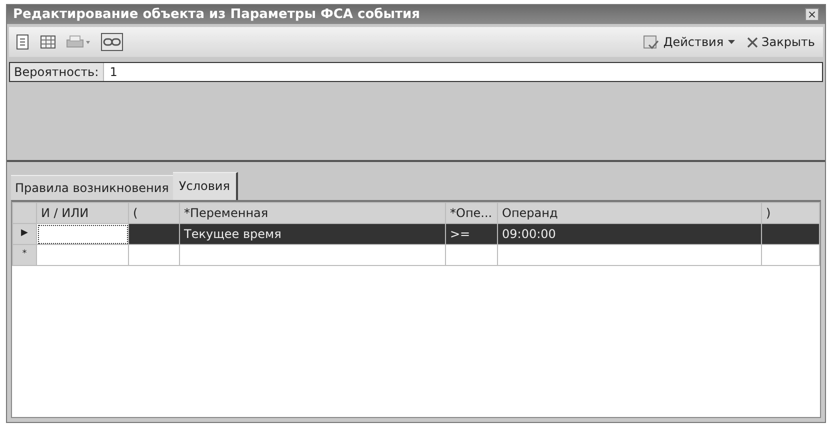 This screenshot has height=427, width=832. I want to click on close-button: Закрыть, so click(780, 42).